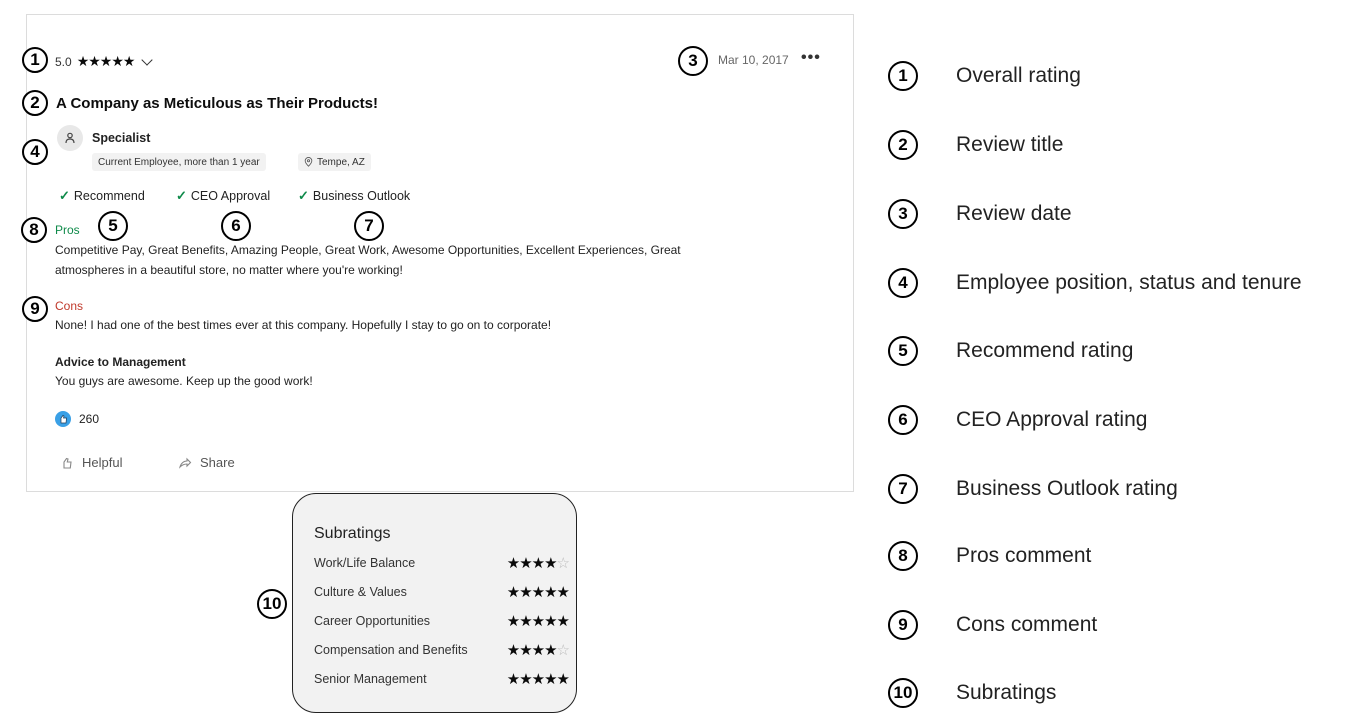 This screenshot has width=1351, height=717. Describe the element at coordinates (109, 196) in the screenshot. I see `recommend-label: Recommend` at that location.